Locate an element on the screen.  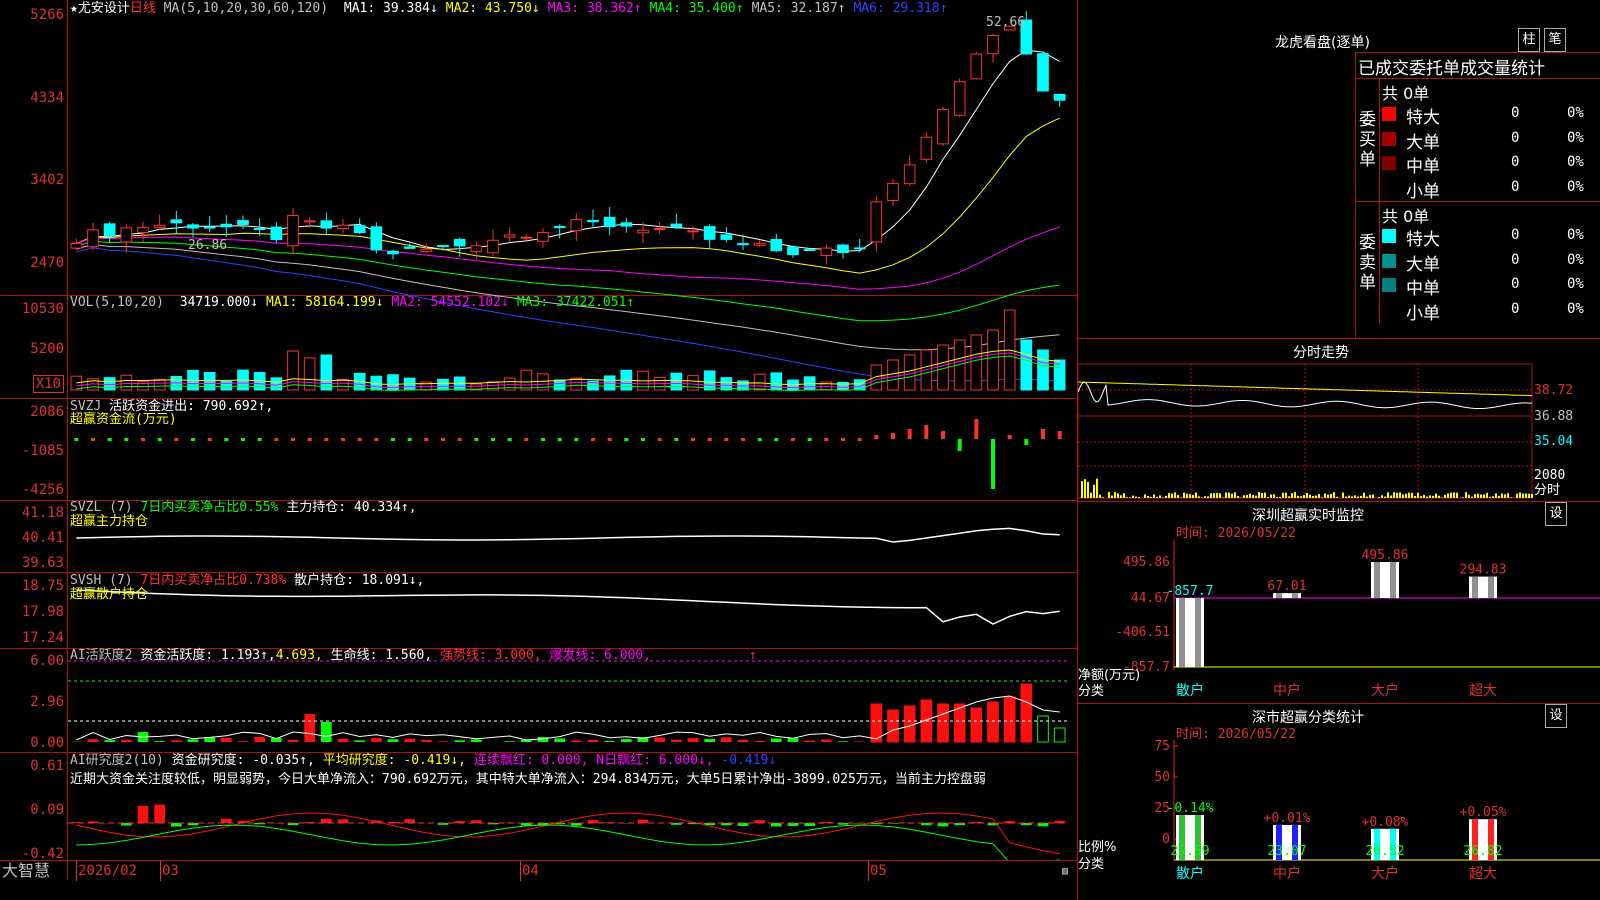
period-label: 日线 is located at coordinates (143, 8).